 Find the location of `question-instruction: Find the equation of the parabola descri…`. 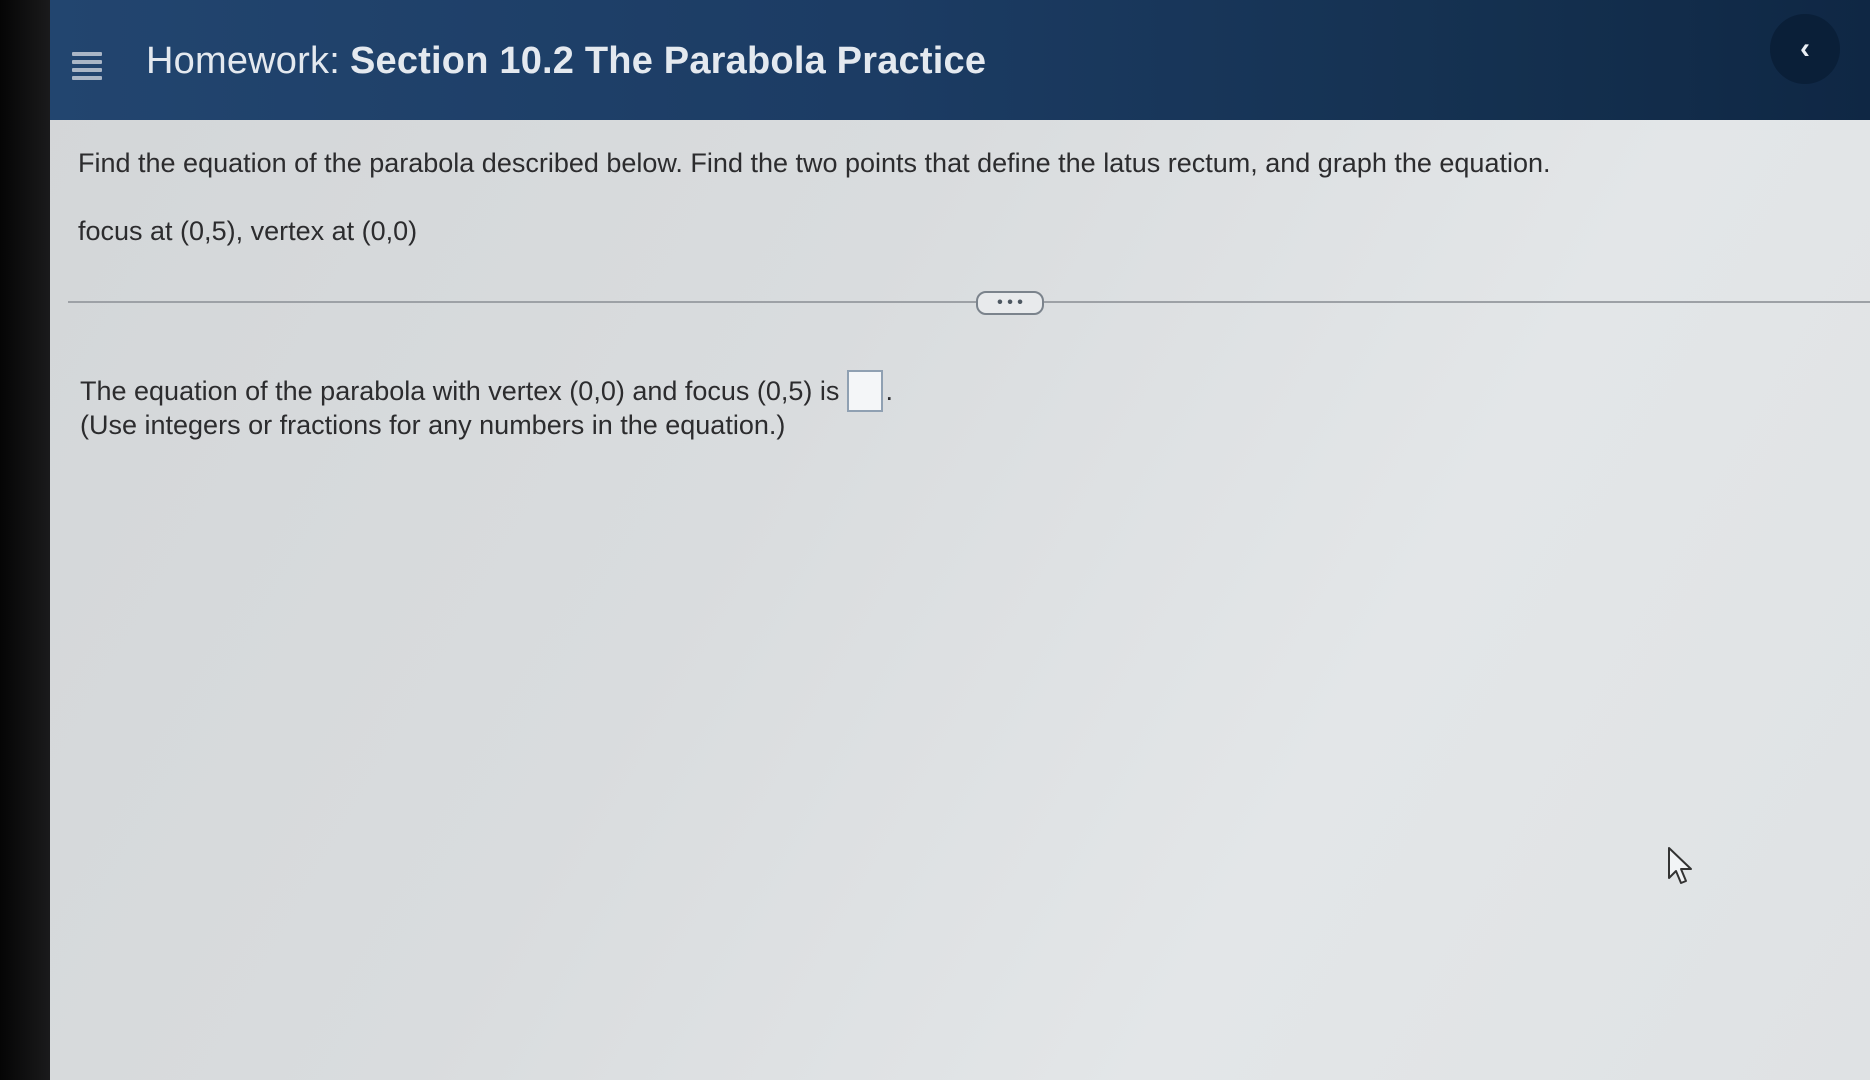

question-instruction: Find the equation of the parabola descri… is located at coordinates (814, 163).